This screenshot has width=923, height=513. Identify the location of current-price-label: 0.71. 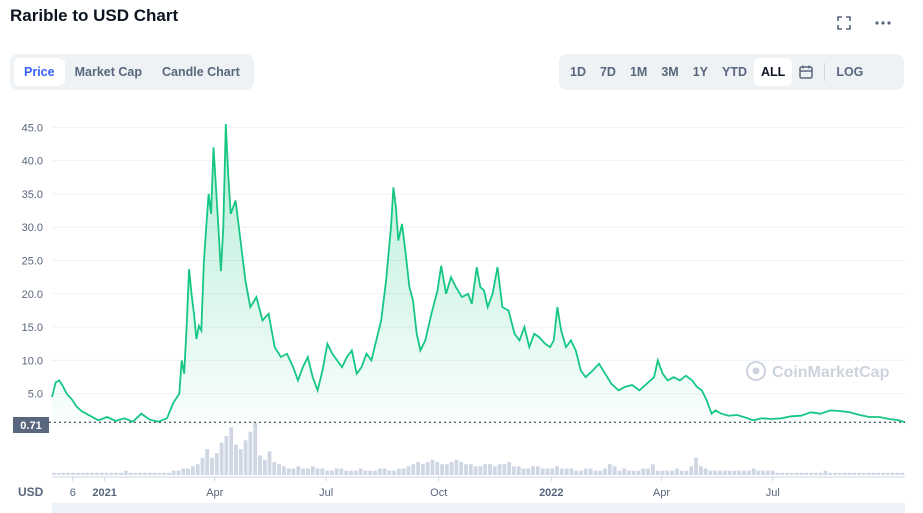
(30, 426).